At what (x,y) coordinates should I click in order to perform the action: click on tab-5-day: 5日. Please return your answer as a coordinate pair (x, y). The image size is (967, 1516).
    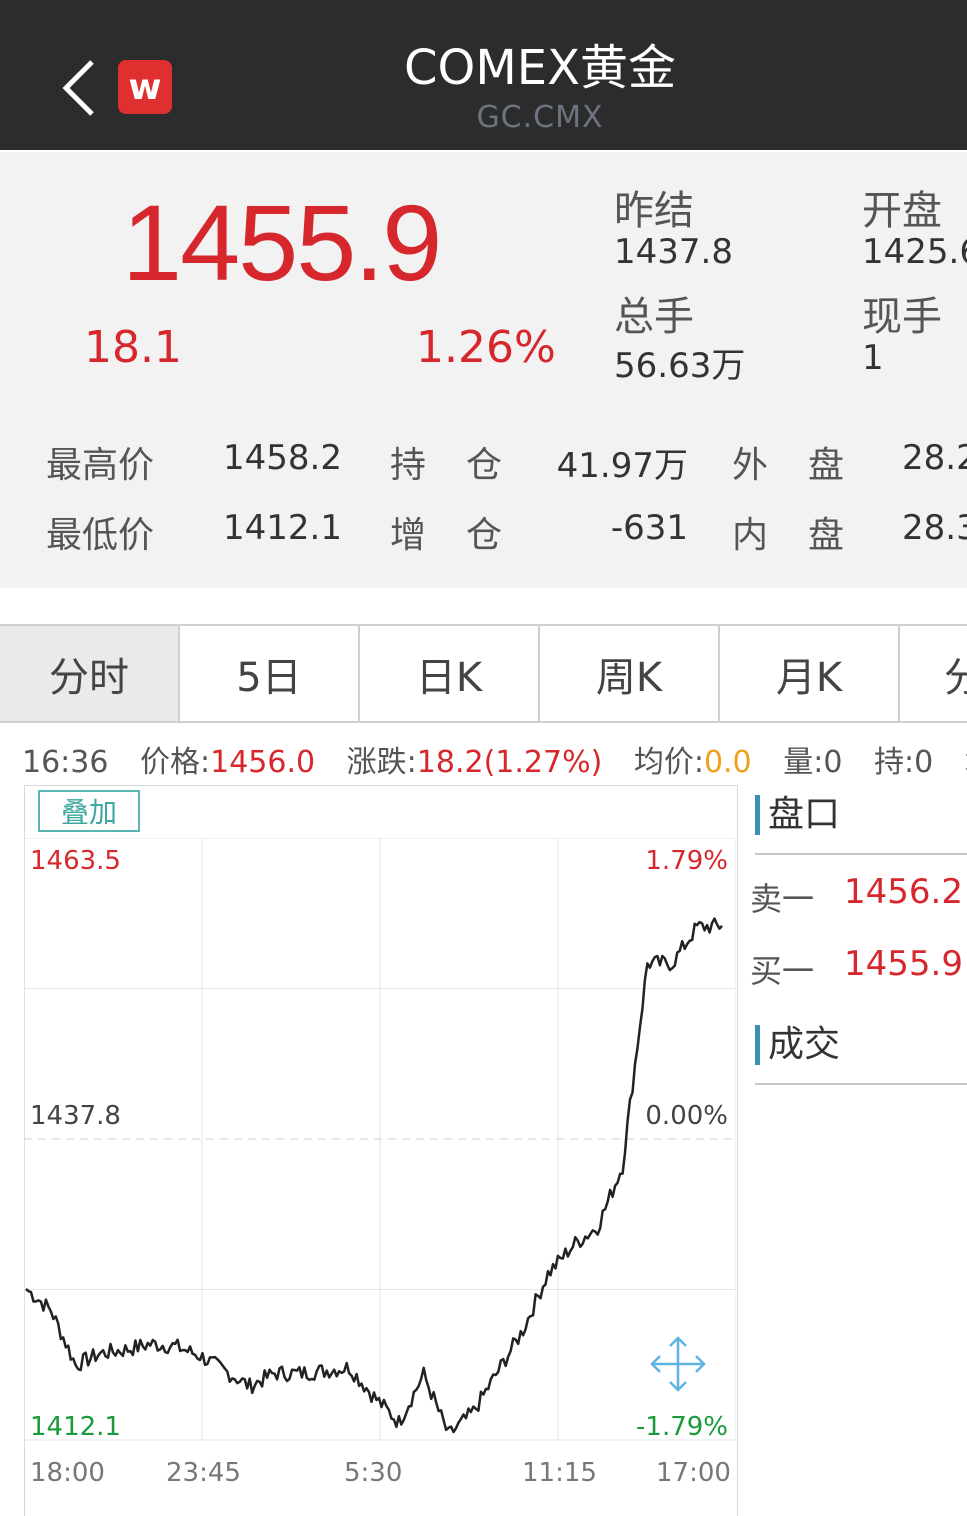
    Looking at the image, I should click on (270, 673).